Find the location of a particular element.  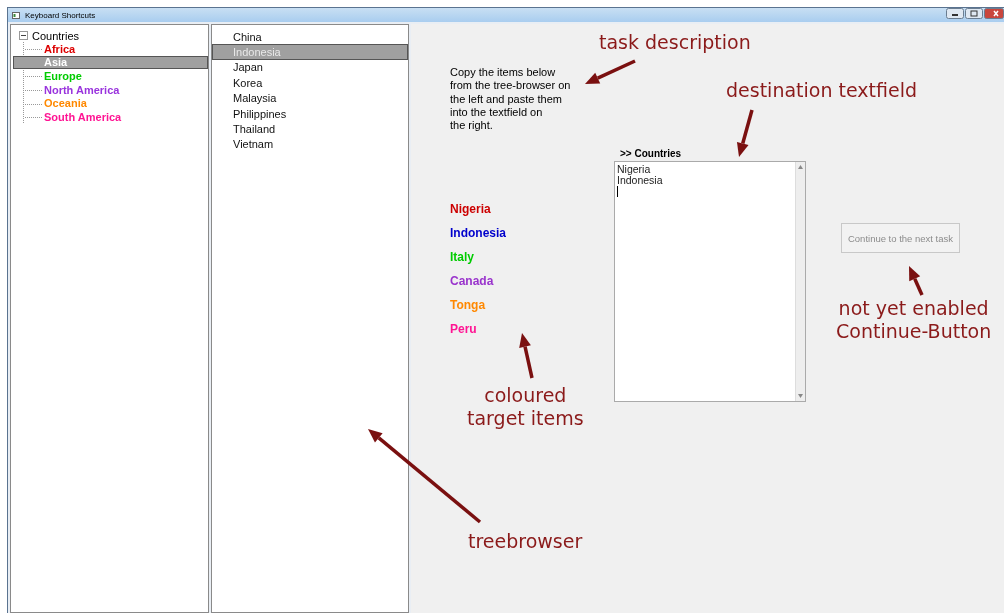

window-title: Keyboard Shortcuts is located at coordinates (60, 15).